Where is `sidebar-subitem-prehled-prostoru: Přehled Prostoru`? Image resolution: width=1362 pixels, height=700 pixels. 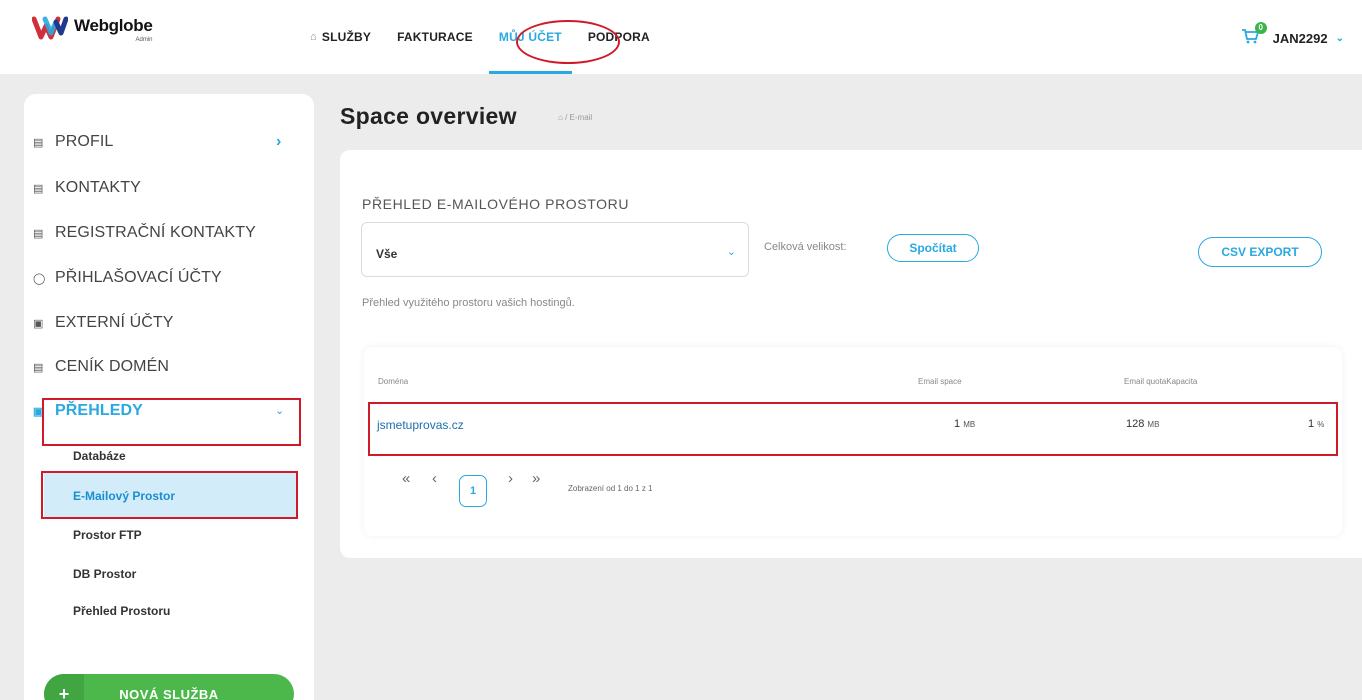 sidebar-subitem-prehled-prostoru: Přehled Prostoru is located at coordinates (121, 611).